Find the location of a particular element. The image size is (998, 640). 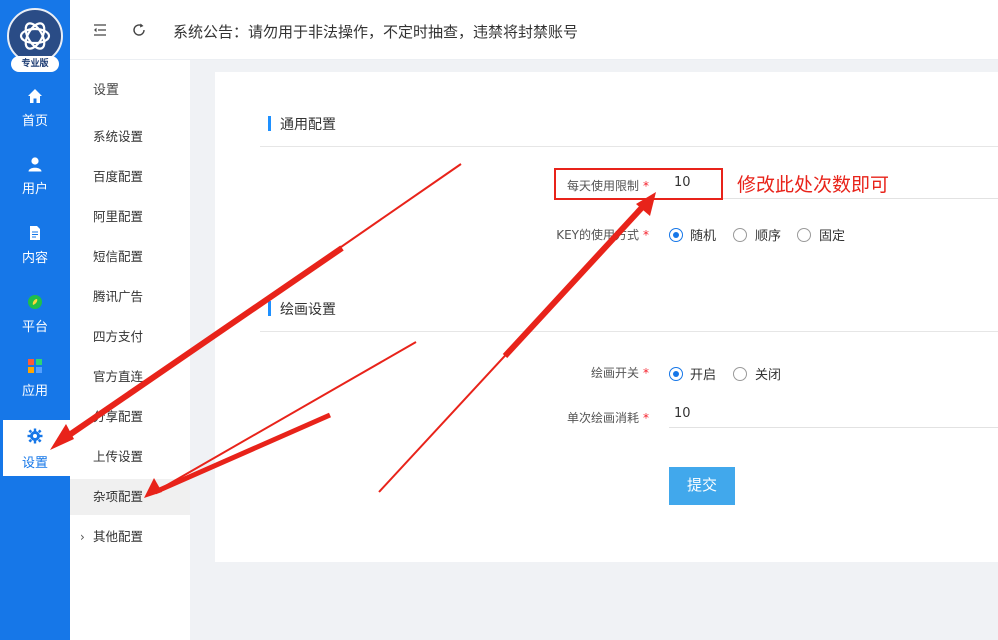

drawing-cost-label: 单次绘画消耗 * is located at coordinates (607, 418).